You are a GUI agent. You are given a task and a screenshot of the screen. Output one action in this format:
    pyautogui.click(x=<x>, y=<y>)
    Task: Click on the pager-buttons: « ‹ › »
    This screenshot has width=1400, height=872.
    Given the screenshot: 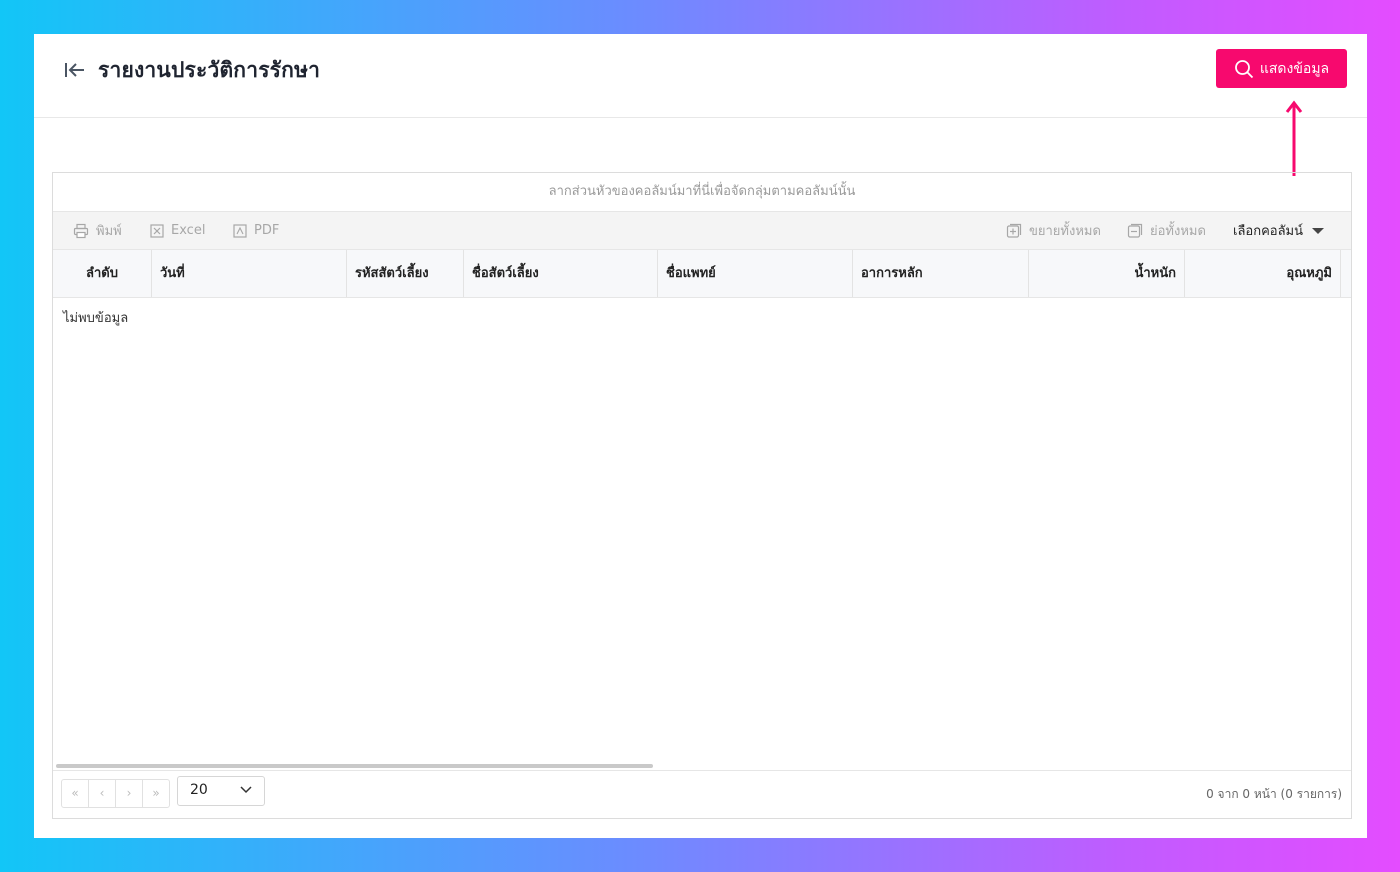 What is the action you would take?
    pyautogui.click(x=115, y=793)
    